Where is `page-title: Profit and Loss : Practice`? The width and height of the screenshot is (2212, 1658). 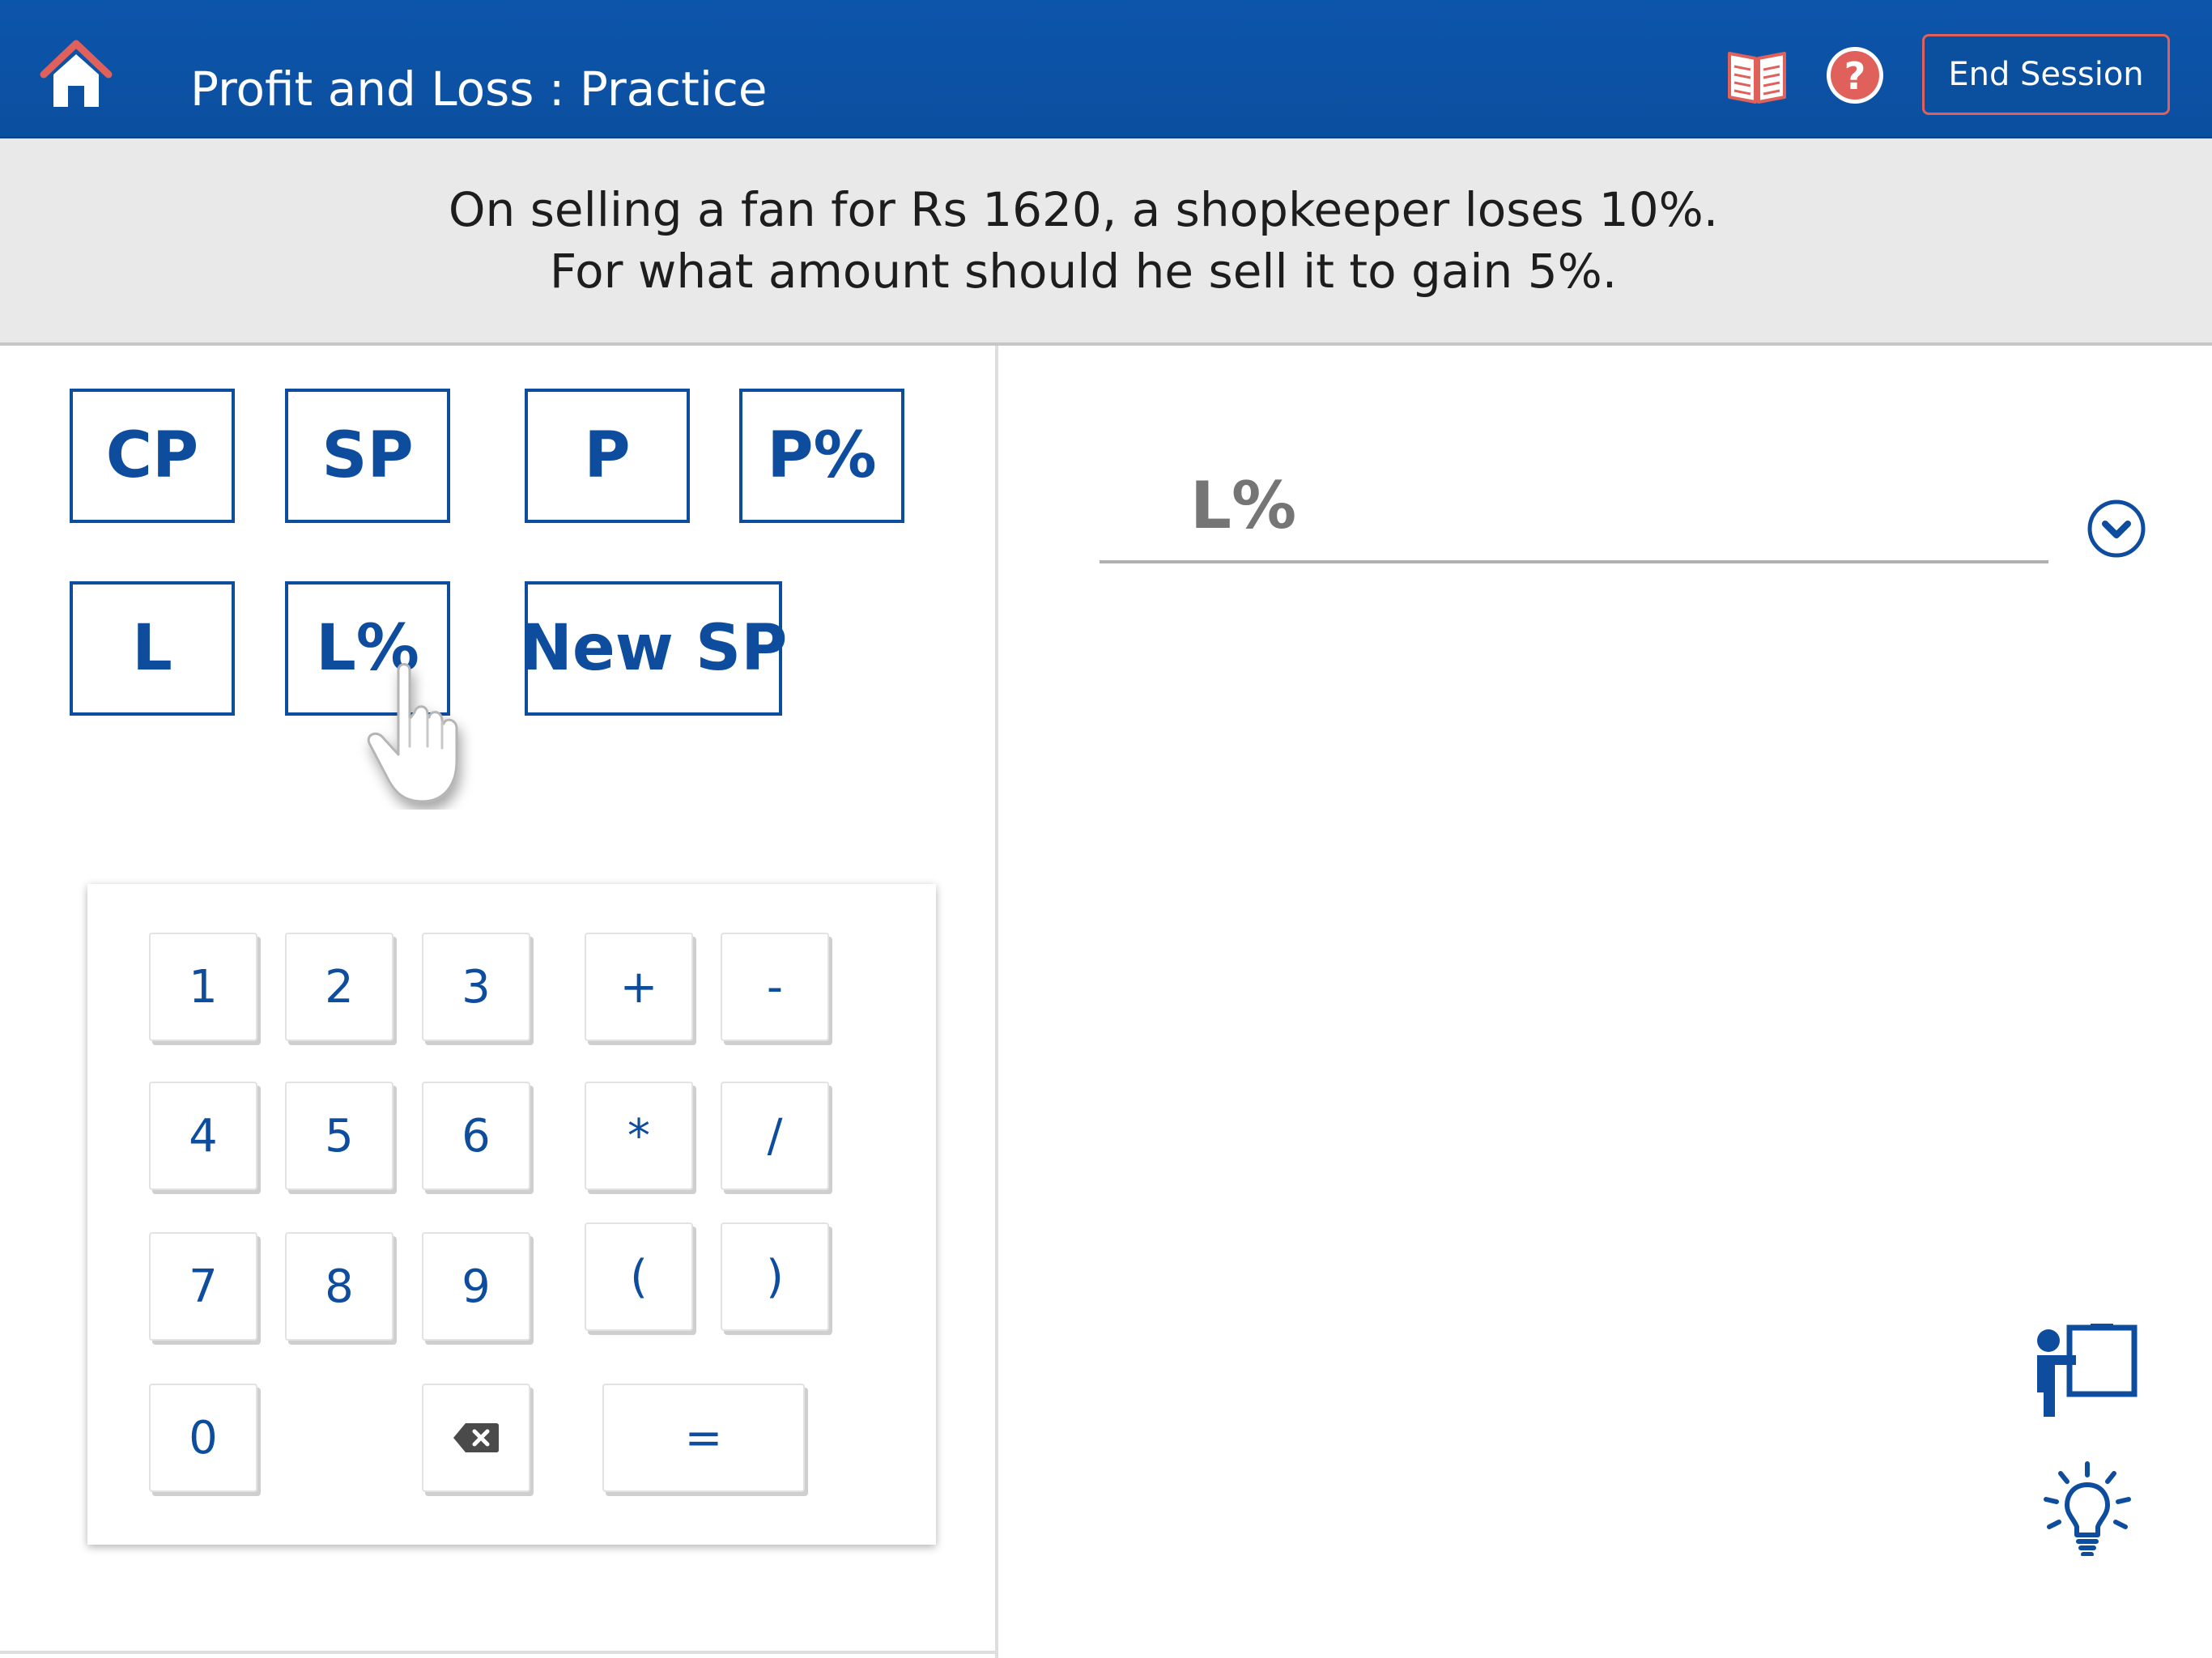
page-title: Profit and Loss : Practice is located at coordinates (479, 89).